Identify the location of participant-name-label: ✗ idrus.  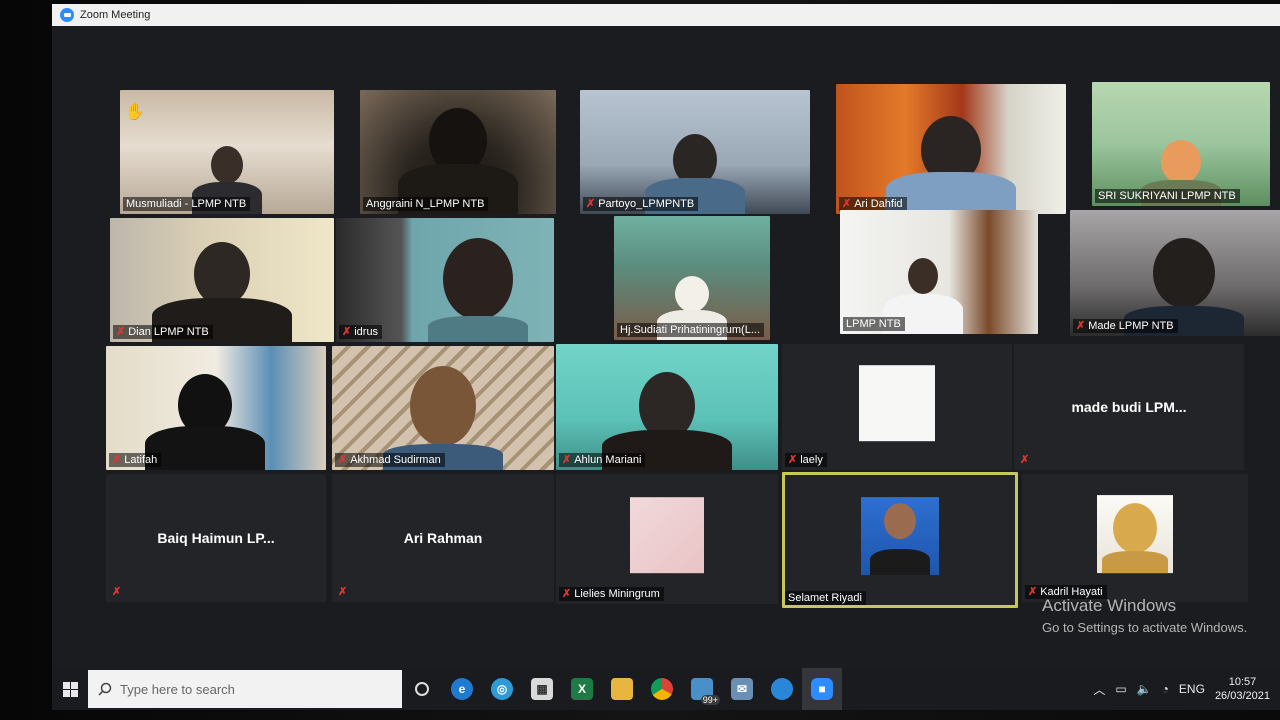
(361, 332).